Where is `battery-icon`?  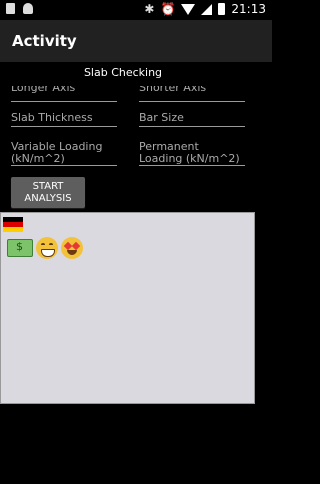 battery-icon is located at coordinates (222, 9).